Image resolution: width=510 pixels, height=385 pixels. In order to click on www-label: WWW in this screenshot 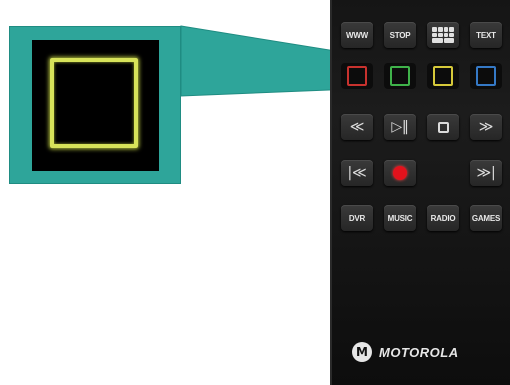, I will do `click(357, 35)`.